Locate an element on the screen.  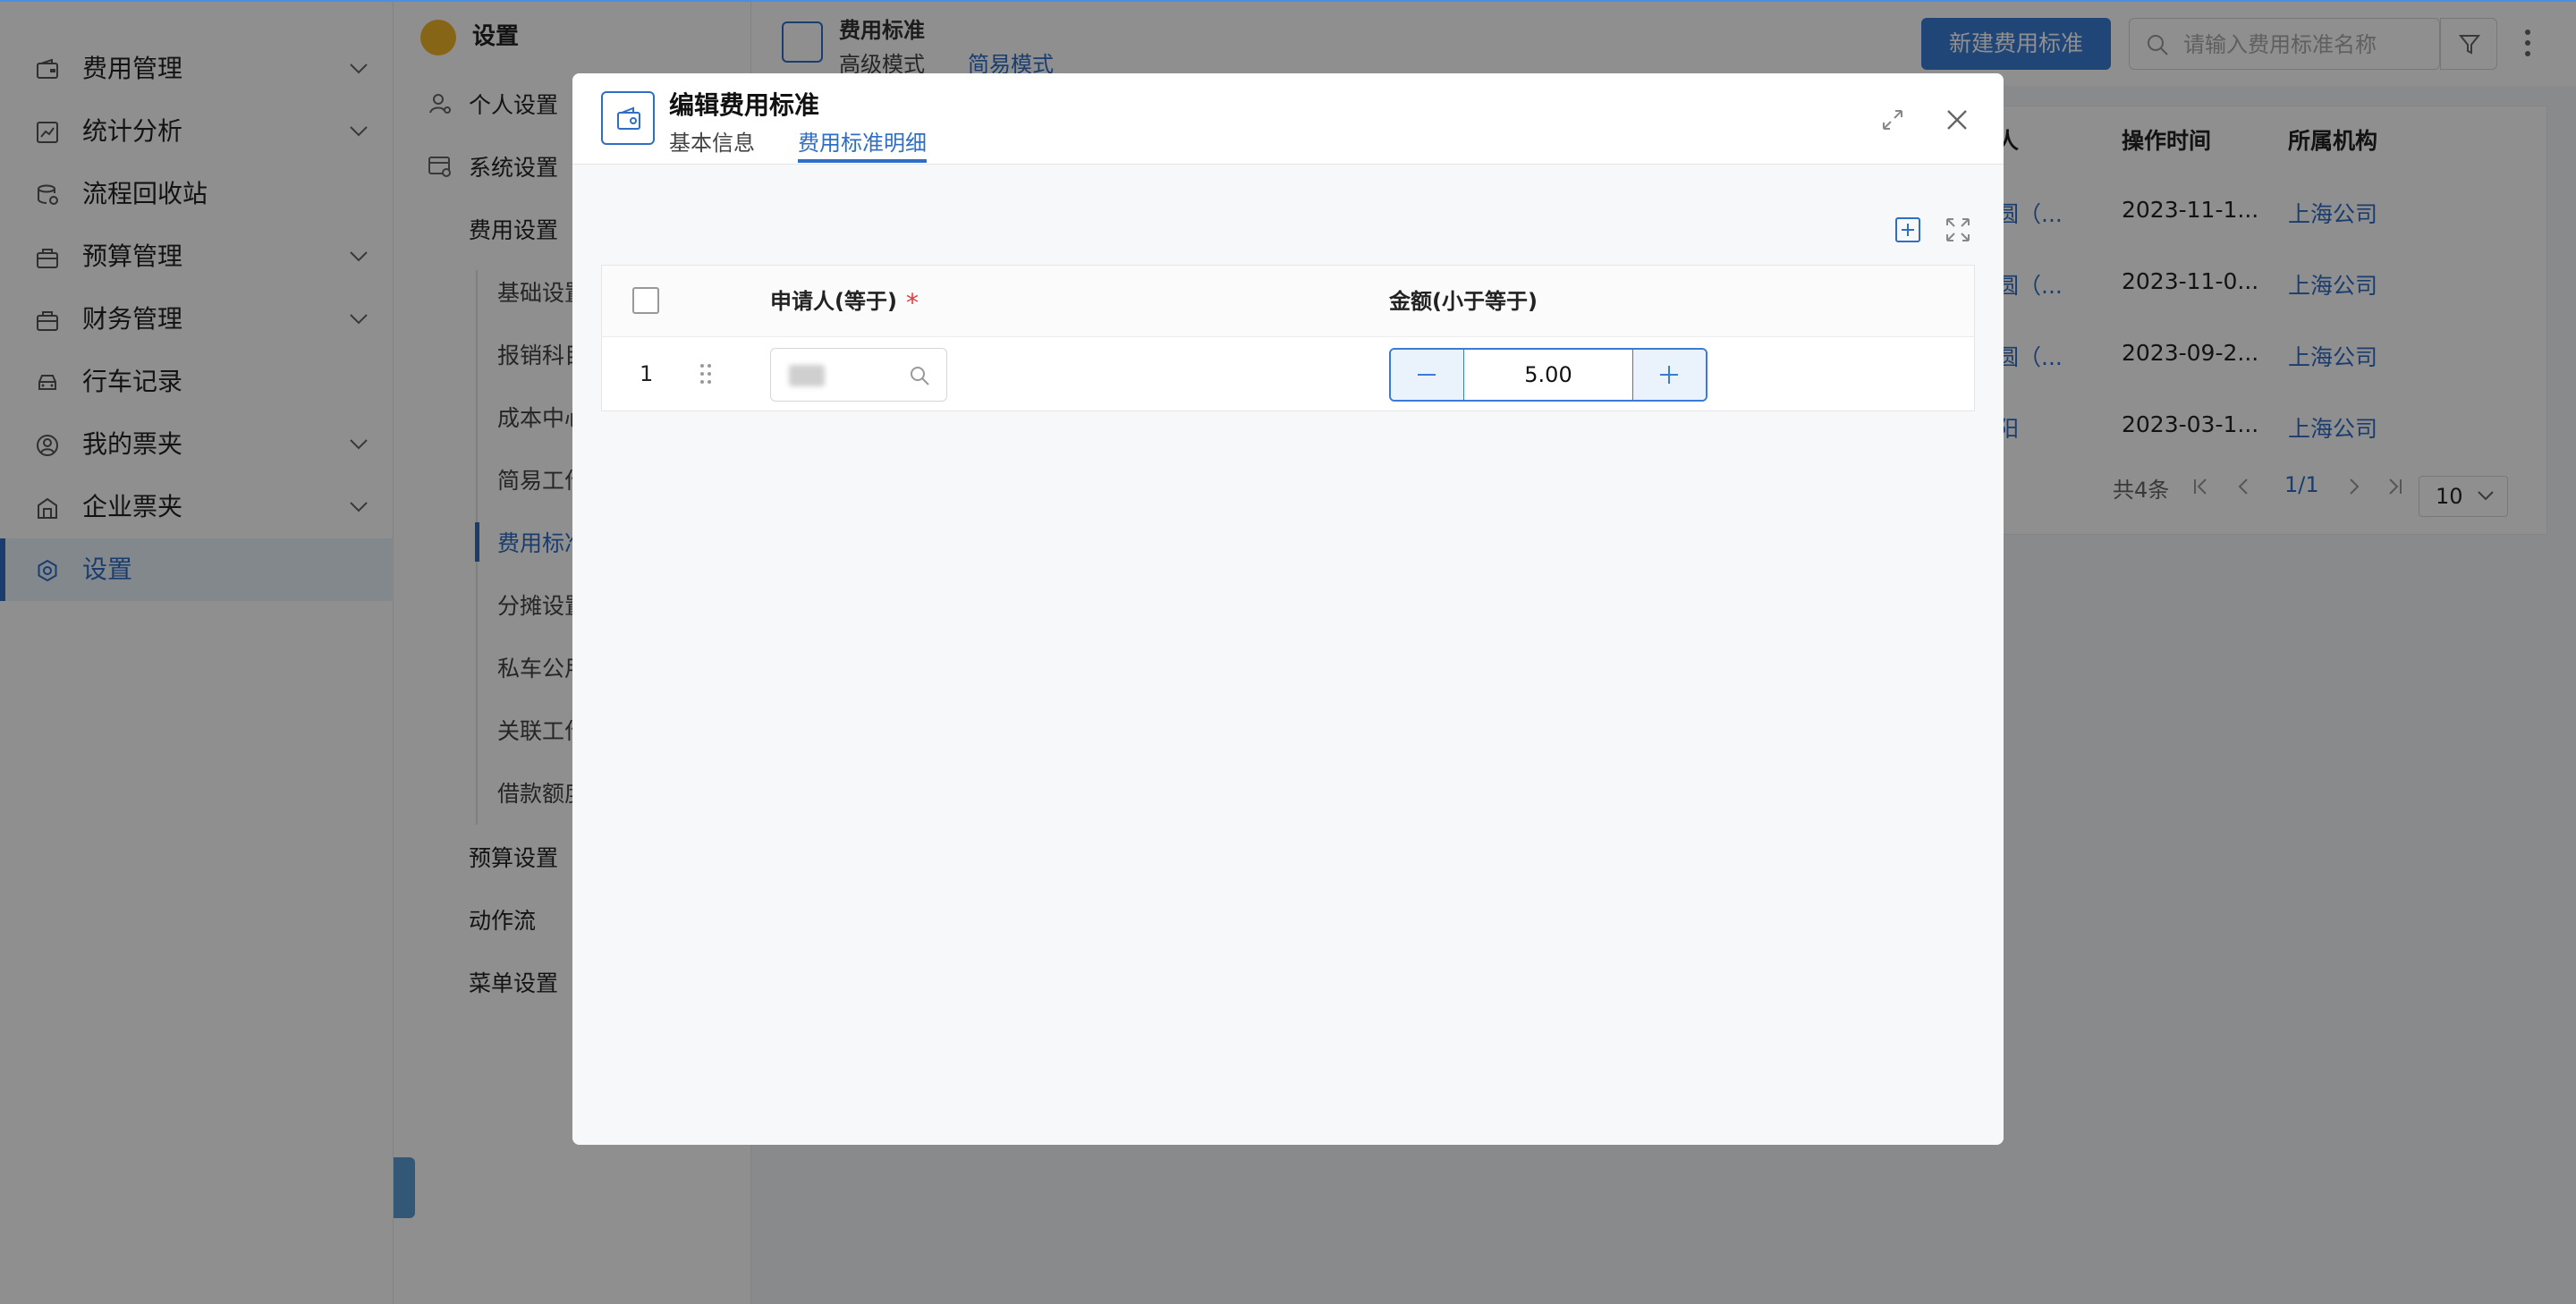
plus-icon is located at coordinates (1669, 375).